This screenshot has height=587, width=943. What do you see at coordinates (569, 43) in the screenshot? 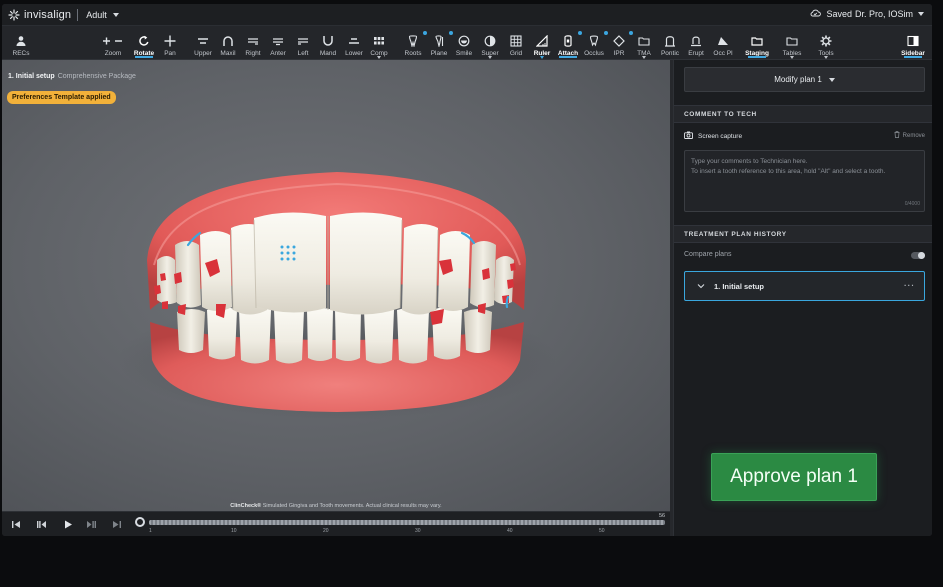
I see `tool-attach: Attach` at bounding box center [569, 43].